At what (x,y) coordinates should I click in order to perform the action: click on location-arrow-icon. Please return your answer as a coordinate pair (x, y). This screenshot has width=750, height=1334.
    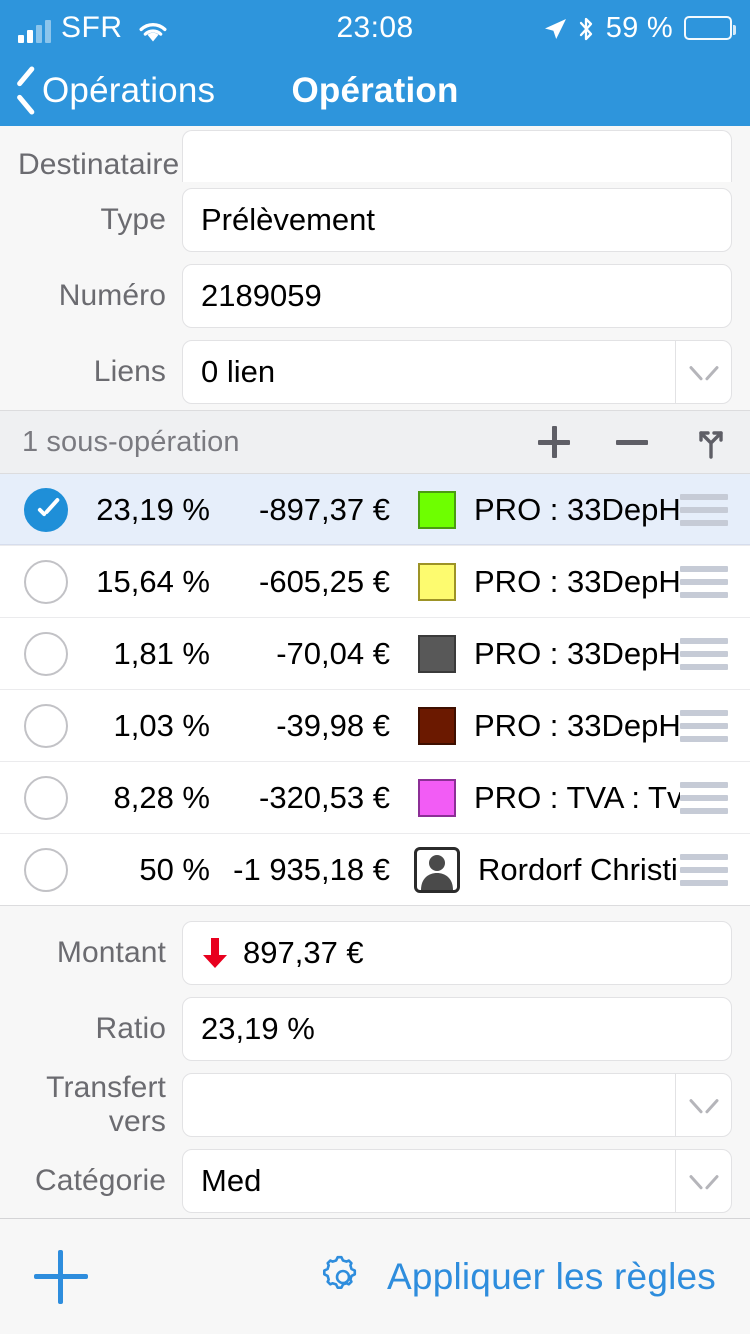
    Looking at the image, I should click on (554, 28).